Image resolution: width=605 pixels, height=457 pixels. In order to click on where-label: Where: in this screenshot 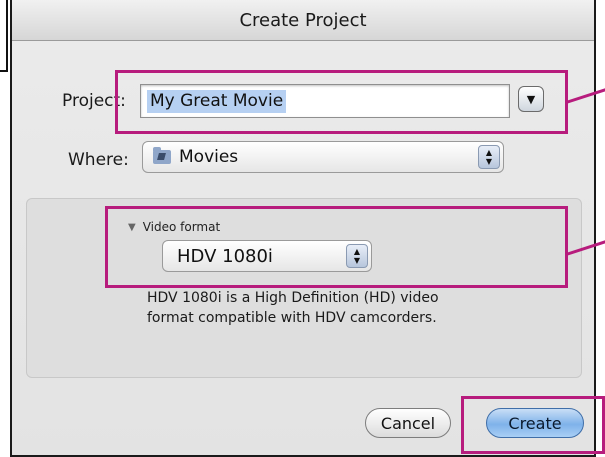, I will do `click(98, 160)`.